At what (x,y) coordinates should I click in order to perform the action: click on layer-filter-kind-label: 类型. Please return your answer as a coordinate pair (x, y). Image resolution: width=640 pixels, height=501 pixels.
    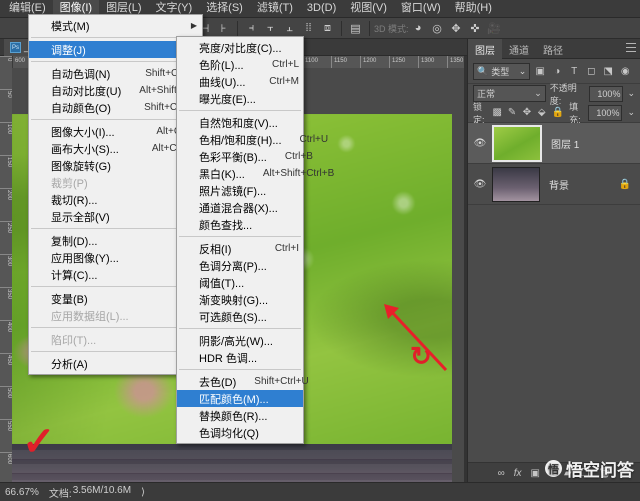
    Looking at the image, I should click on (500, 71).